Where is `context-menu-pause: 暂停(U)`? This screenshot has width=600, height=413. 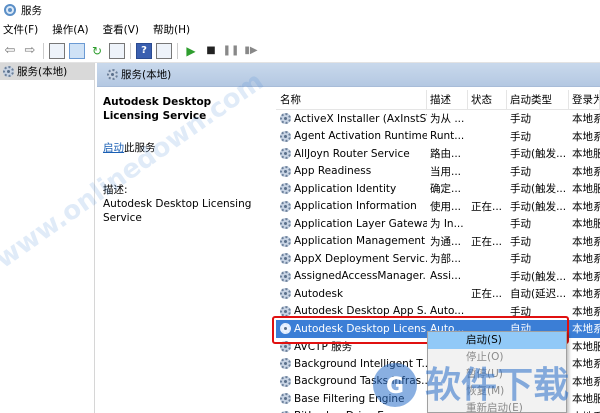
context-menu-pause: 暂停(U) is located at coordinates (497, 374).